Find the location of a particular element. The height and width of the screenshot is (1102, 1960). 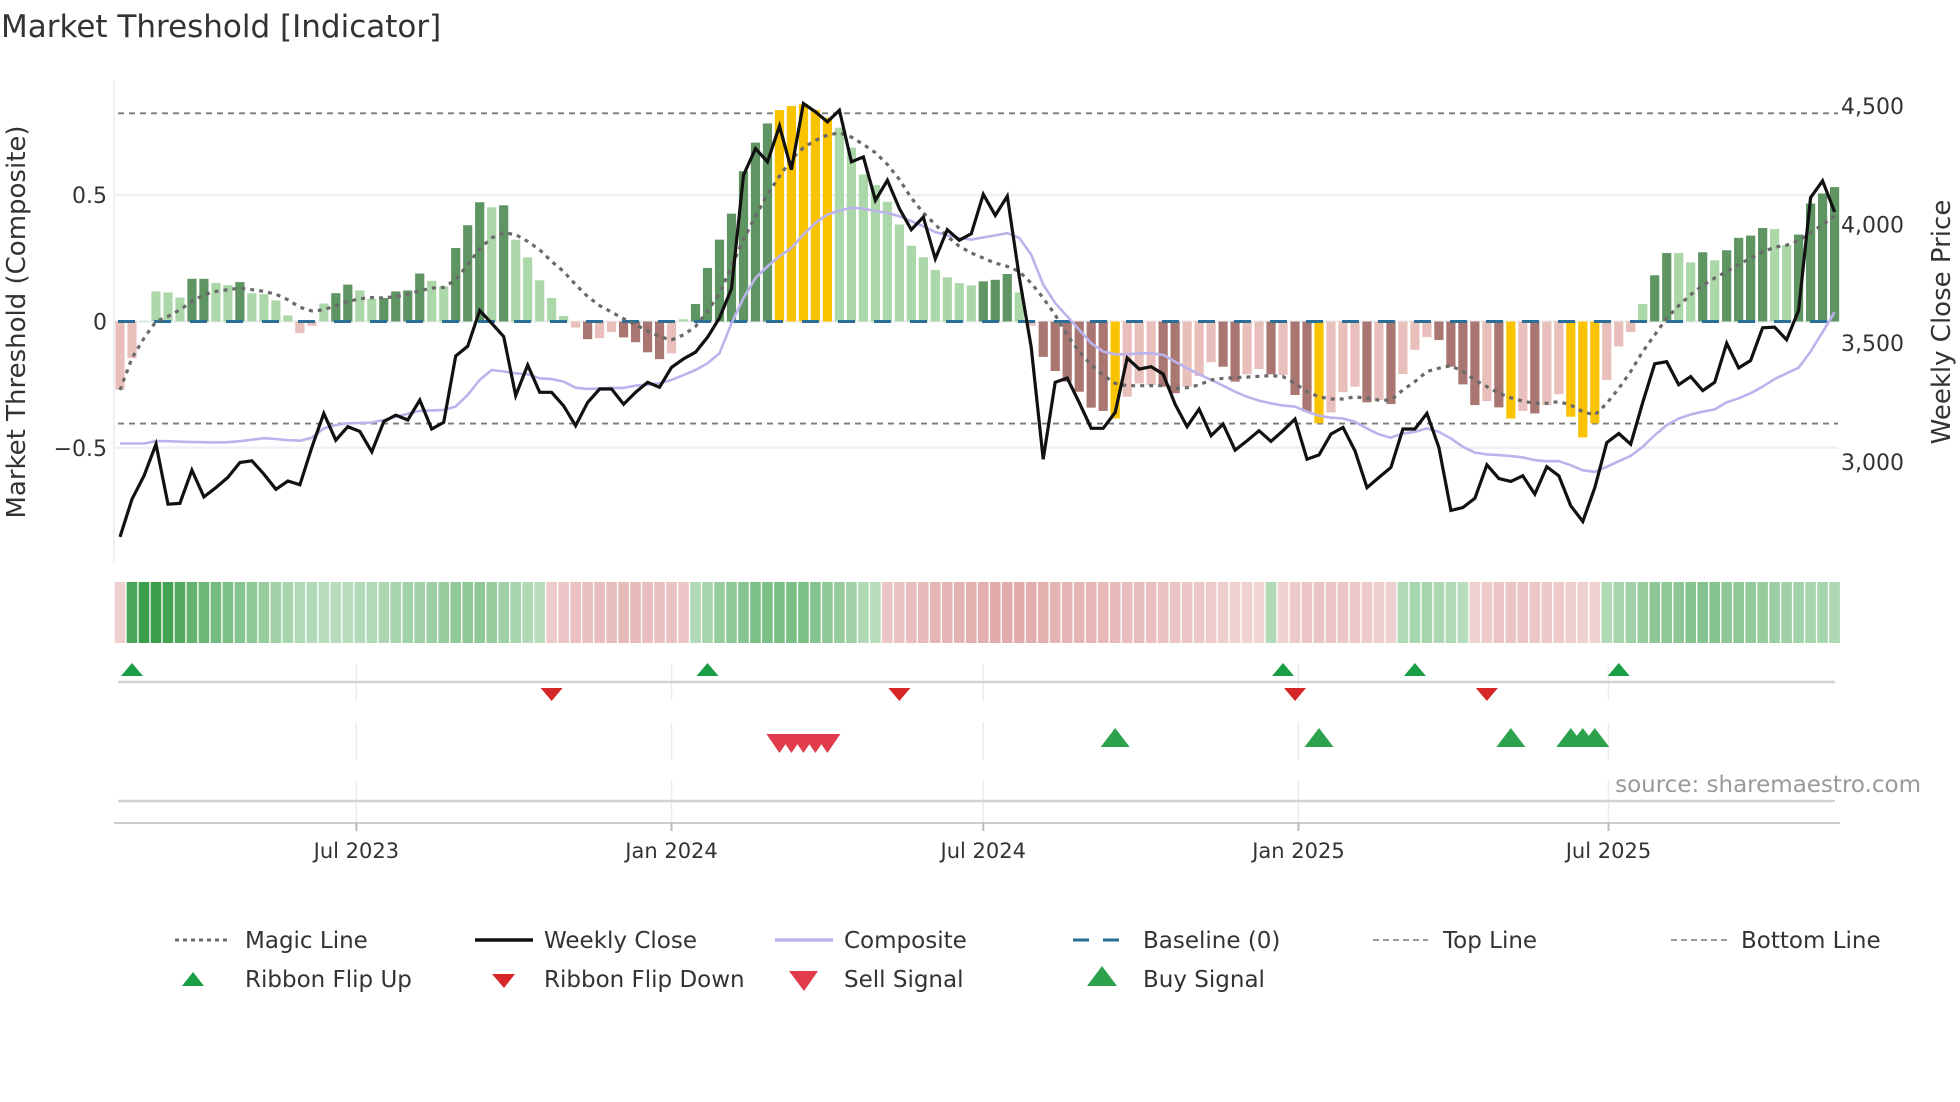

triangle-down-icon is located at coordinates (503, 981).